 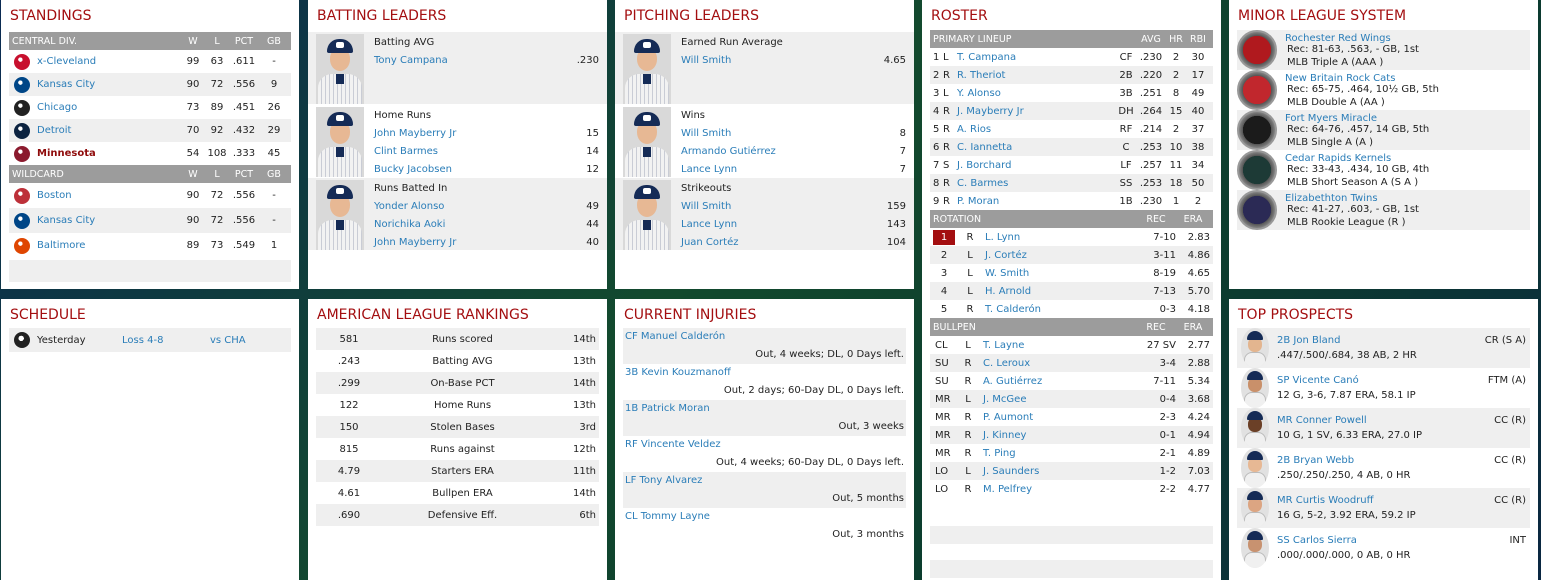 What do you see at coordinates (1059, 363) in the screenshot?
I see `pitcher-name-link: C. Leroux` at bounding box center [1059, 363].